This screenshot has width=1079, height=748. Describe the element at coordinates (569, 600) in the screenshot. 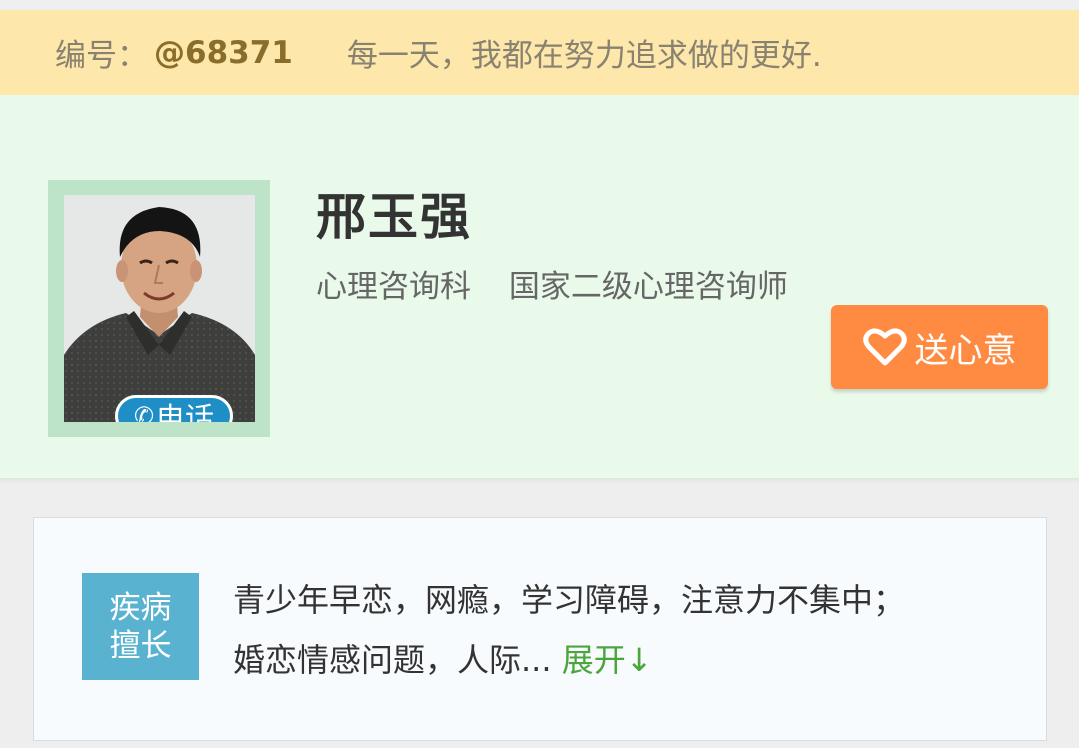

I see `specialty-line1: 青少年早恋，网瘾，学习障碍，注意力不集中；` at that location.